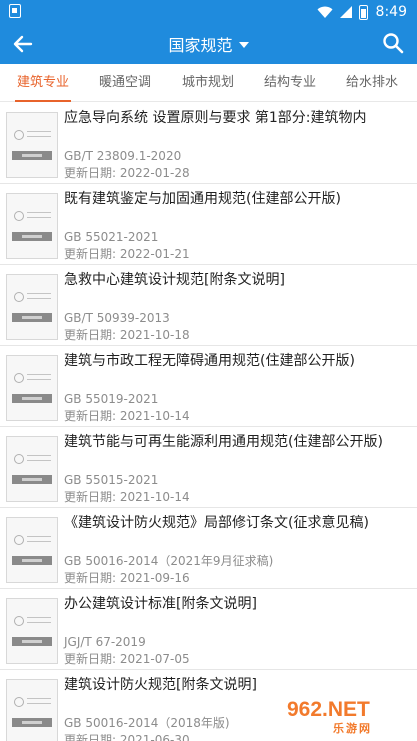  I want to click on status-icons: 8:49, so click(362, 12).